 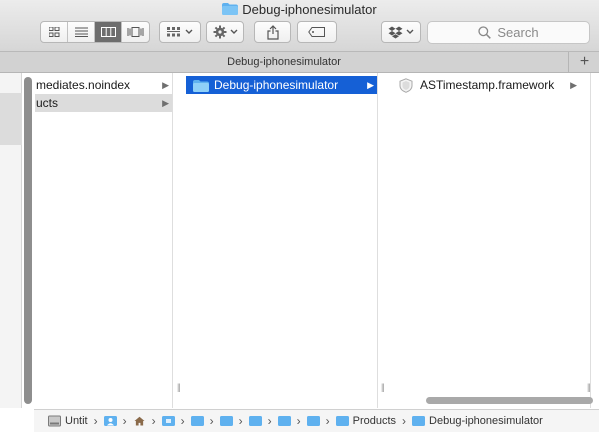 I want to click on view-mode-segmented-control, so click(x=95, y=32).